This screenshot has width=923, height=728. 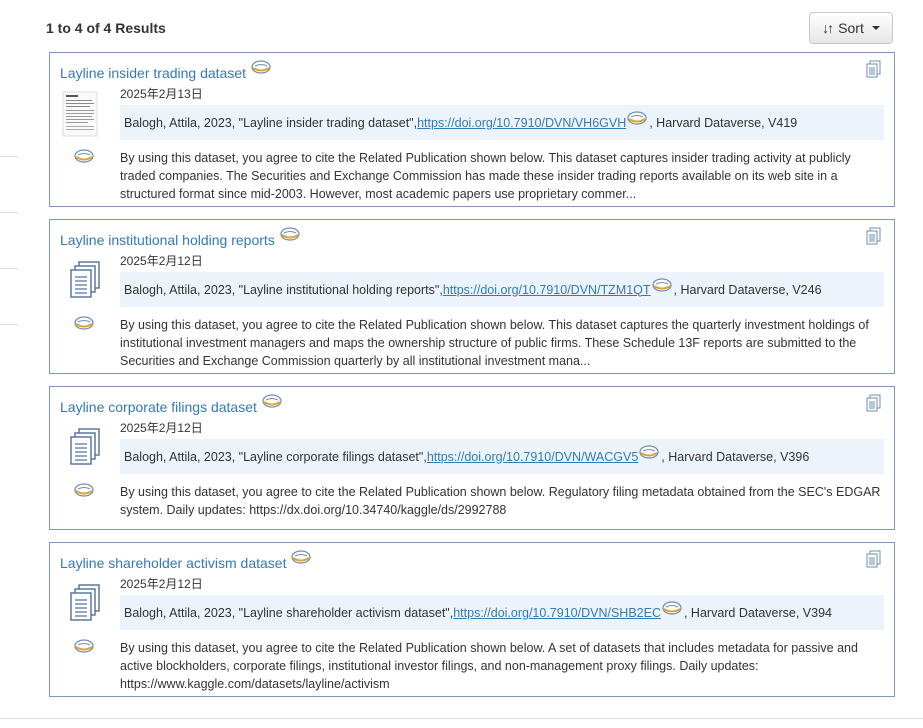 What do you see at coordinates (547, 290) in the screenshot?
I see `doi-link: https://doi.org/10.7910/DVN/TZM1QT` at bounding box center [547, 290].